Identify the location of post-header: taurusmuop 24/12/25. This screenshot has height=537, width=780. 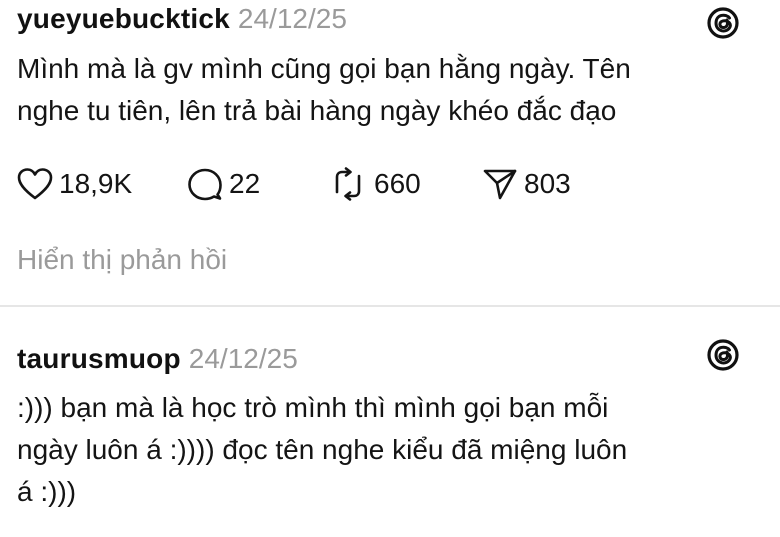
(157, 359).